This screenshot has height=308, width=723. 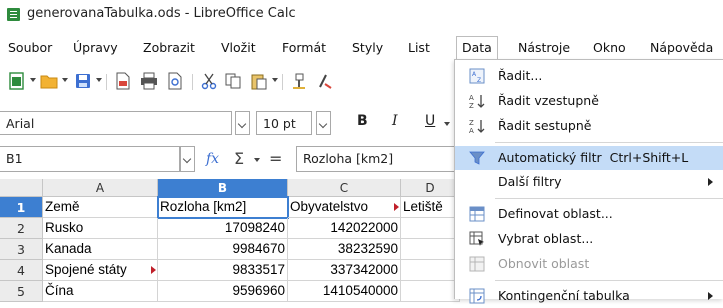 What do you see at coordinates (83, 81) in the screenshot?
I see `save-icon` at bounding box center [83, 81].